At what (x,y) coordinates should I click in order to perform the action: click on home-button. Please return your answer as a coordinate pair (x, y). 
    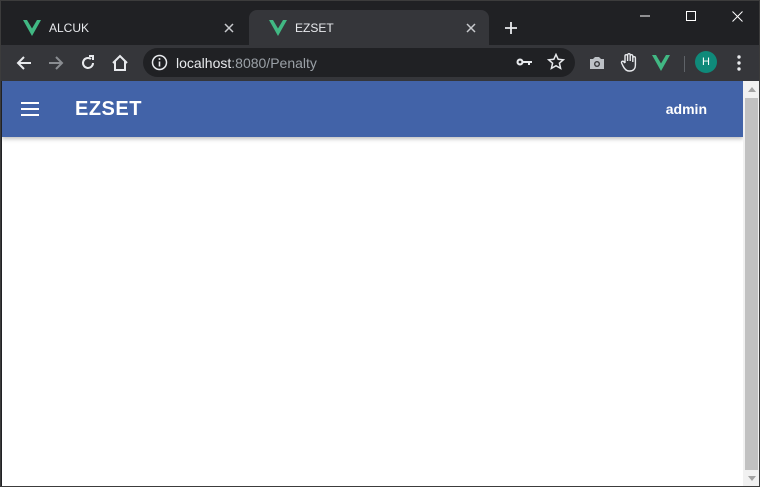
    Looking at the image, I should click on (120, 63).